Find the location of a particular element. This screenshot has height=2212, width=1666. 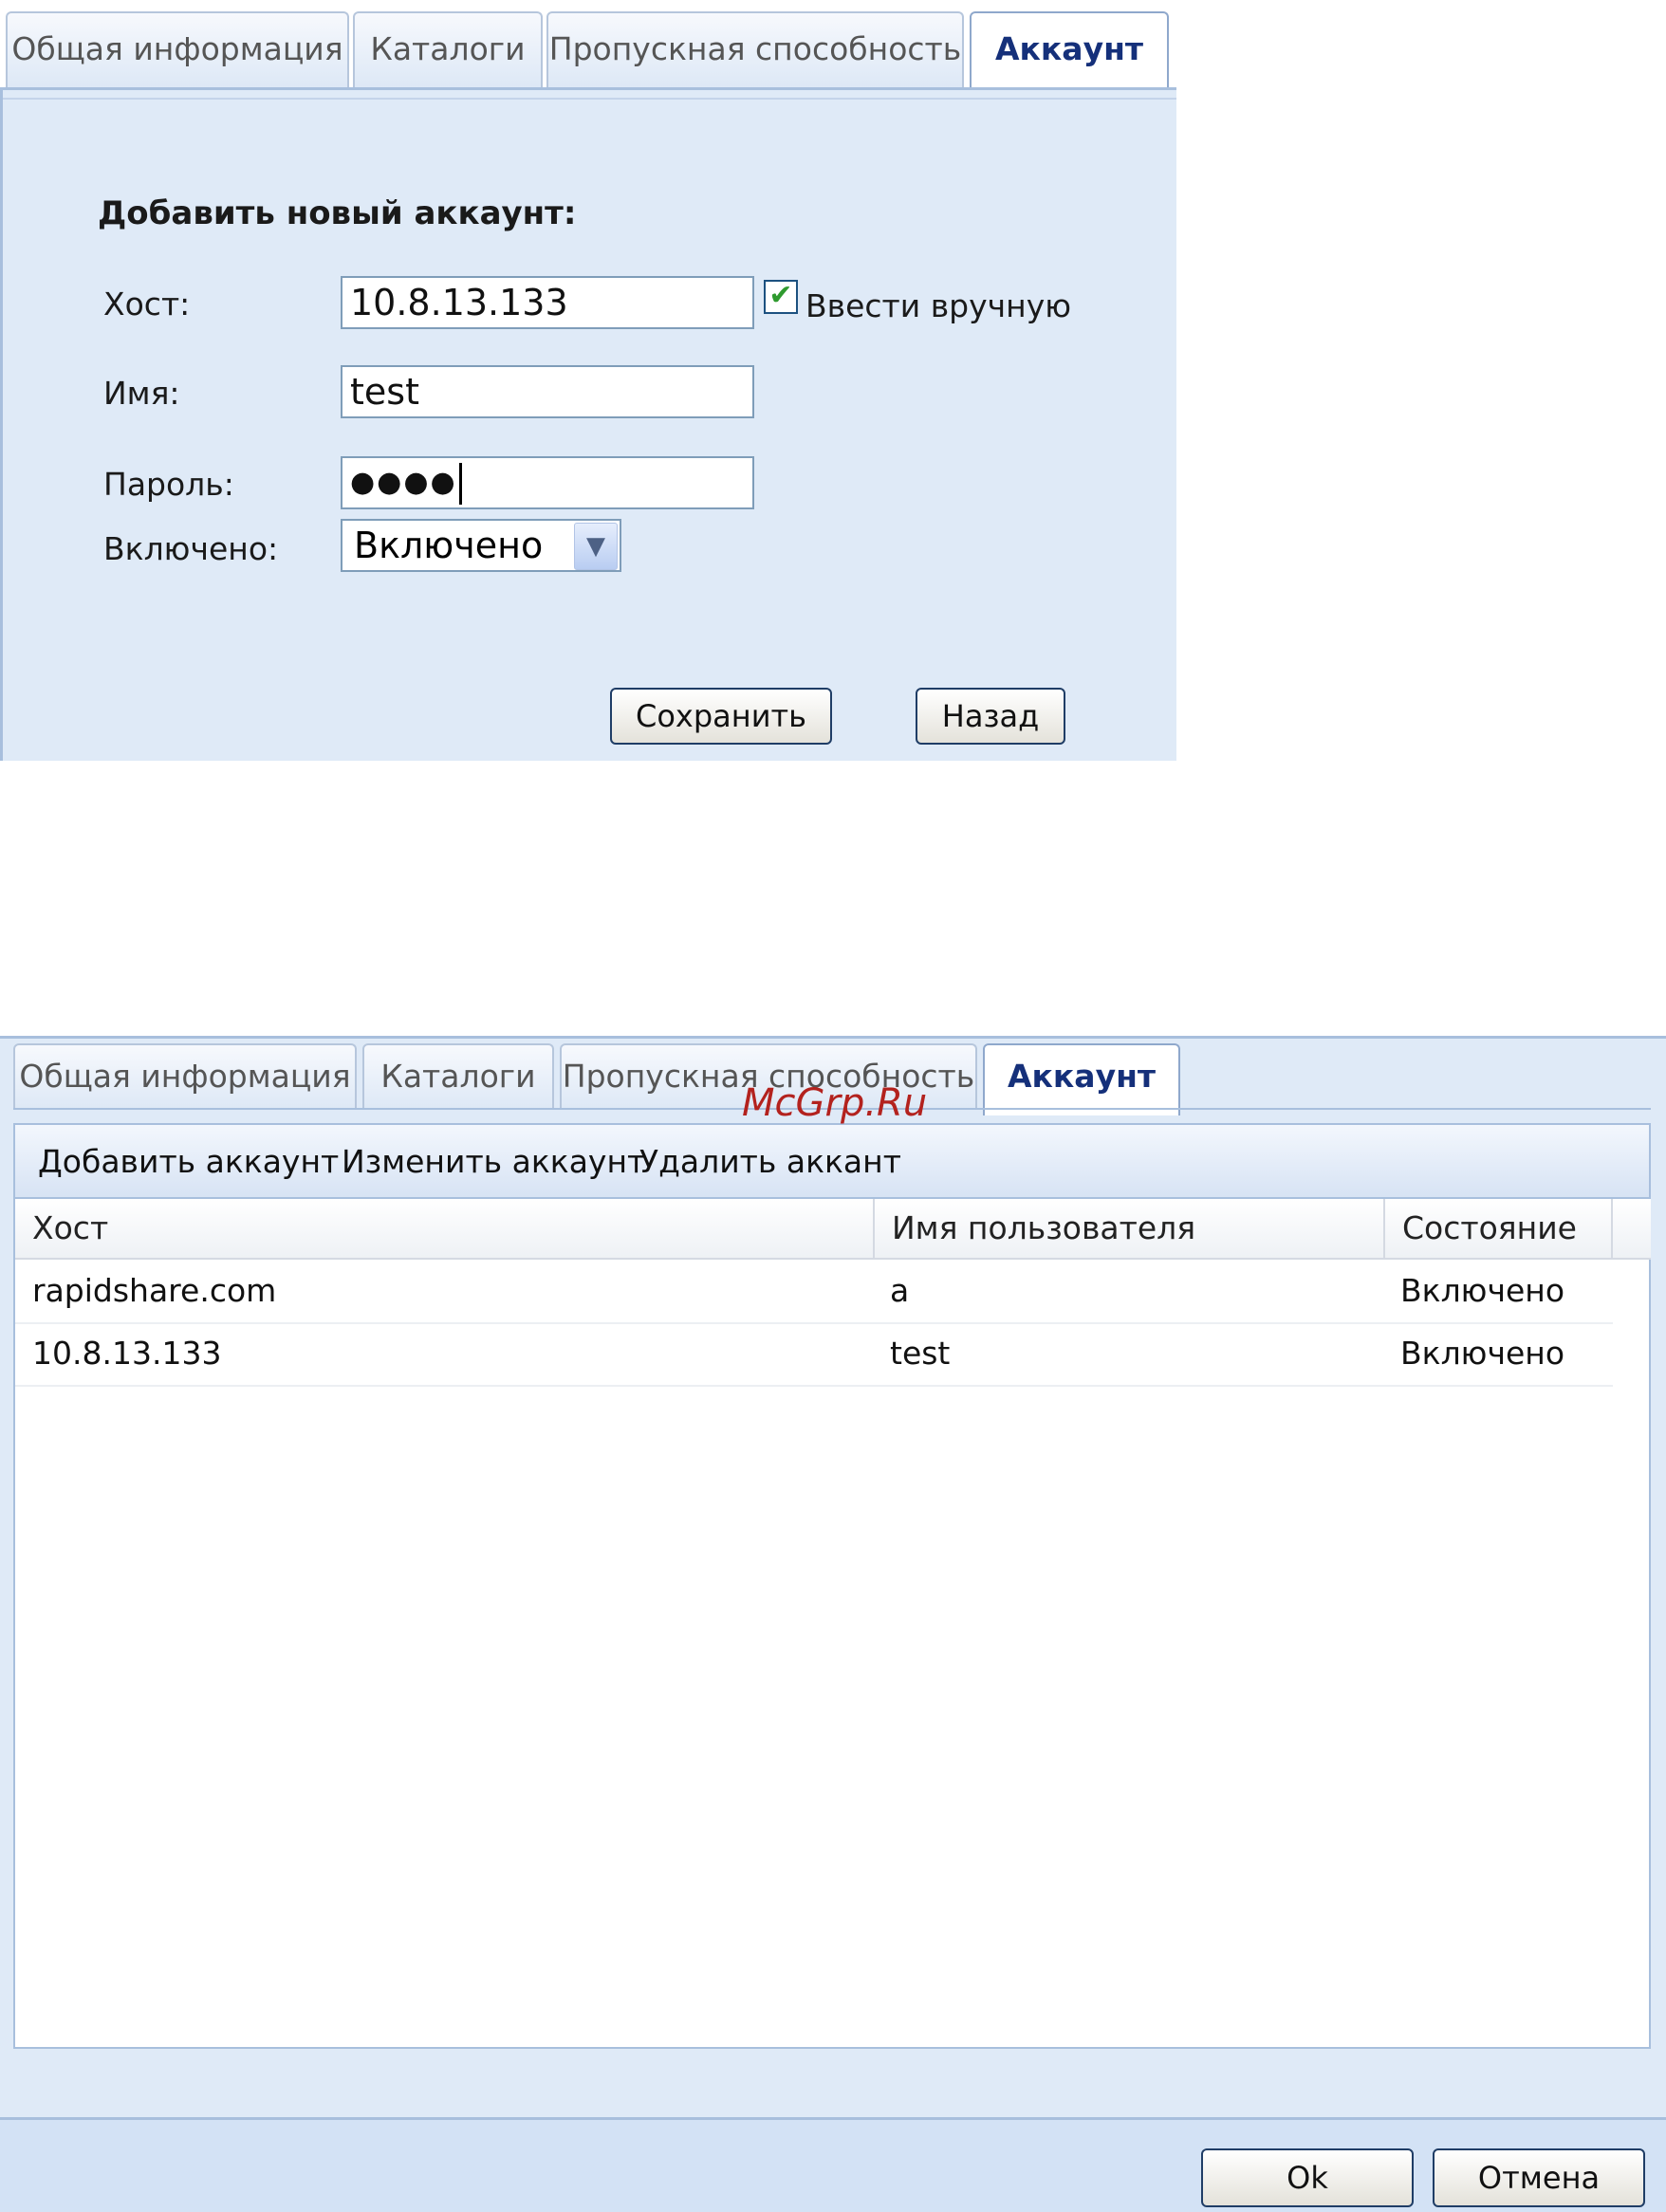

cell-host: 10.8.13.133 is located at coordinates (127, 1353).